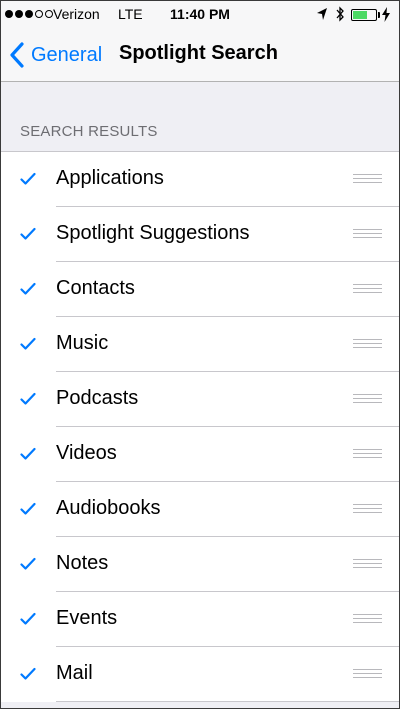  What do you see at coordinates (200, 564) in the screenshot?
I see `list-item: Notes` at bounding box center [200, 564].